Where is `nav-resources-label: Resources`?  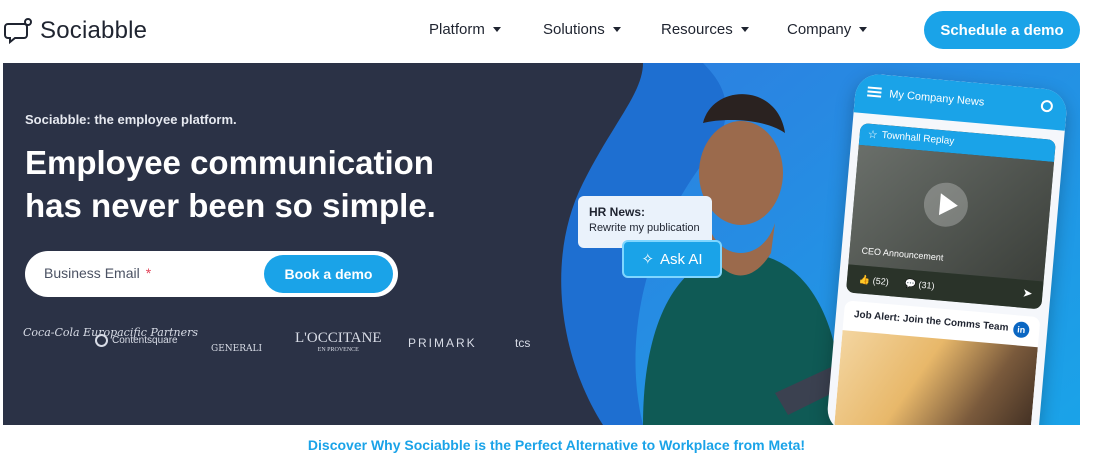
nav-resources-label: Resources is located at coordinates (697, 29).